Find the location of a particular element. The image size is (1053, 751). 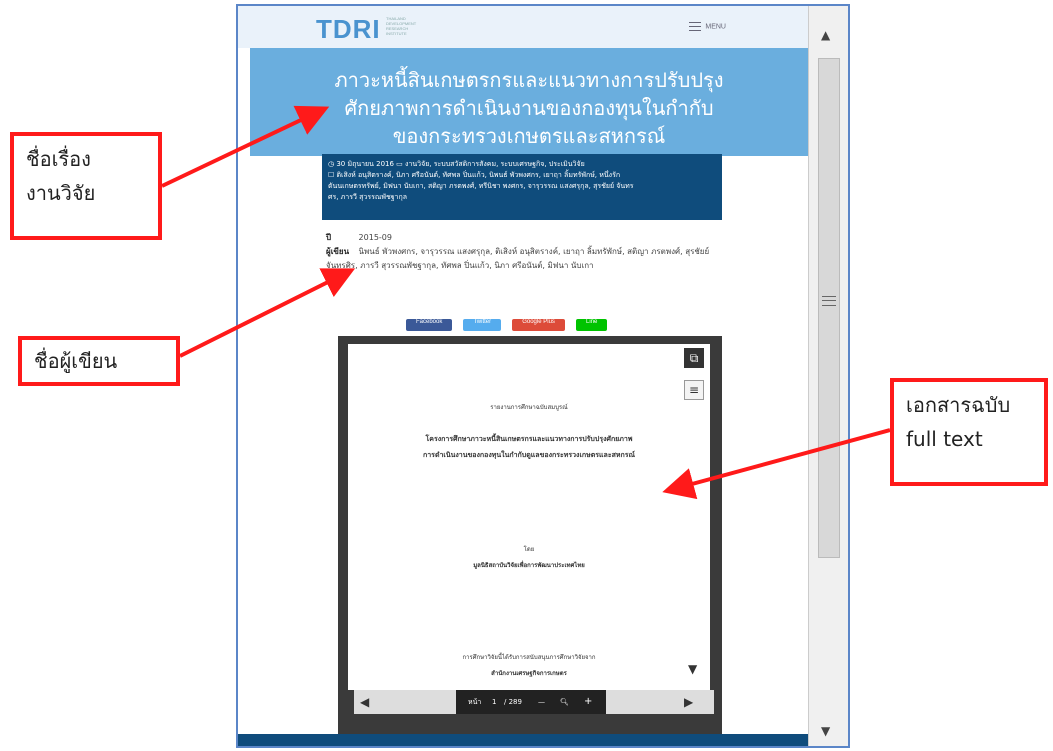

share-buttons: Facebook Twitter Google Plus Line is located at coordinates (509, 319).